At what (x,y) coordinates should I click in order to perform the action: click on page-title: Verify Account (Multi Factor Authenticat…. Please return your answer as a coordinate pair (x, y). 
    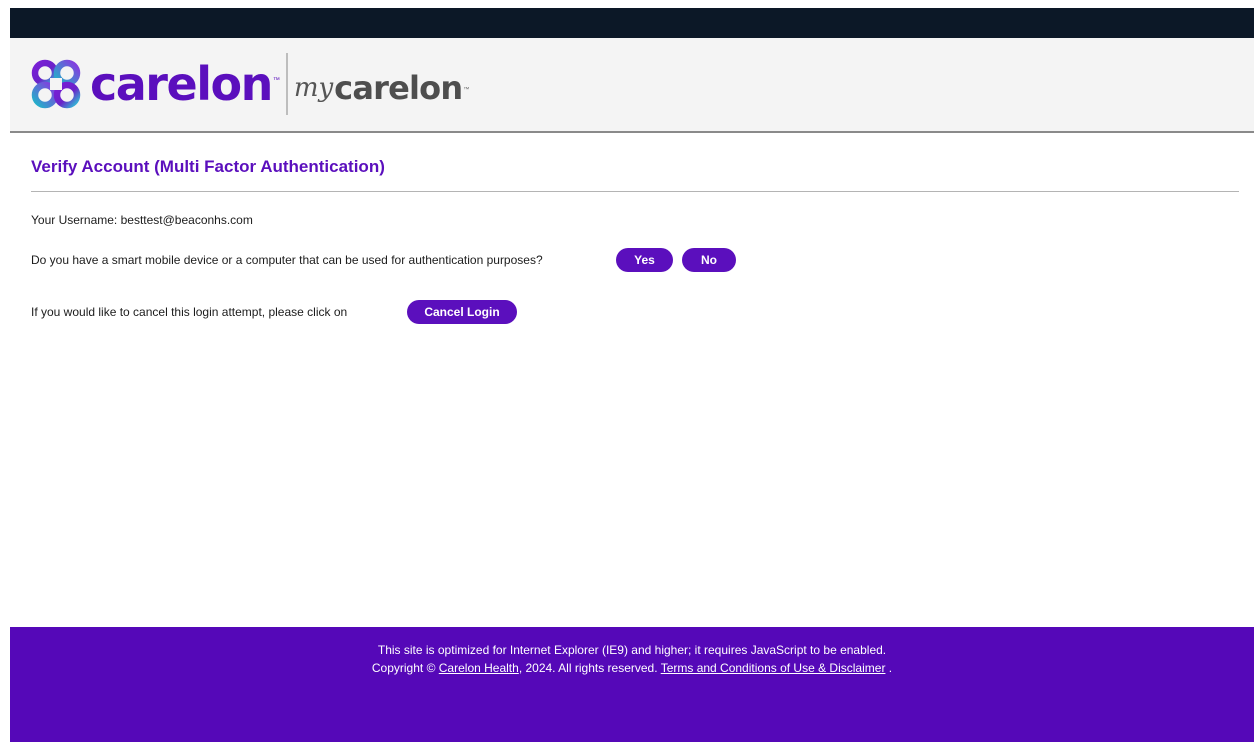
    Looking at the image, I should click on (208, 166).